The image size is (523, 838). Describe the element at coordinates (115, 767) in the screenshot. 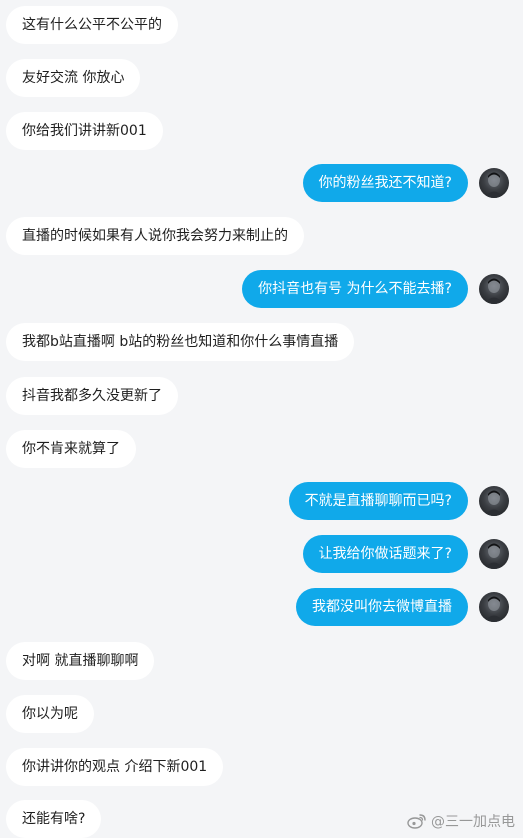

I see `message-bubble-incoming: 你讲讲你的观点 介绍下新001` at that location.